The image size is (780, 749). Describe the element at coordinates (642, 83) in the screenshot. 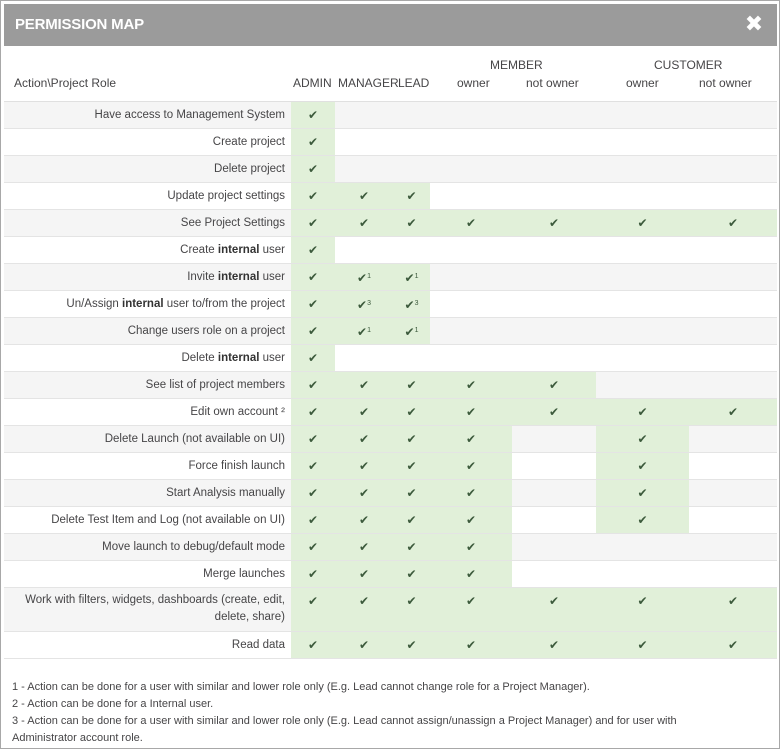

I see `header-customer-owner: owner` at that location.